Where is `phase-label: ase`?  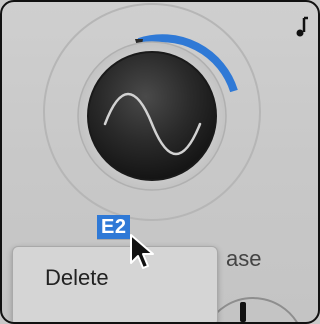
phase-label: ase is located at coordinates (244, 258).